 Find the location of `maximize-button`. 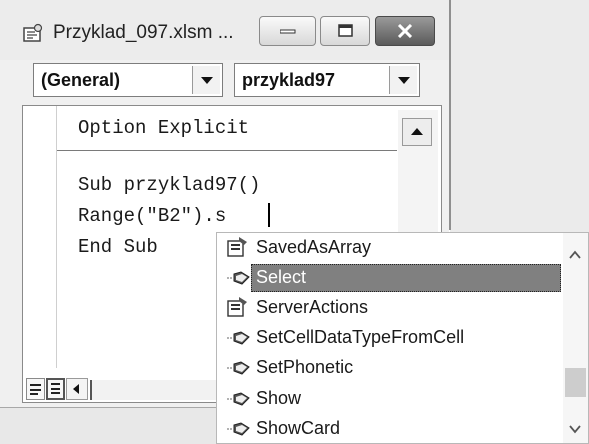

maximize-button is located at coordinates (345, 31).